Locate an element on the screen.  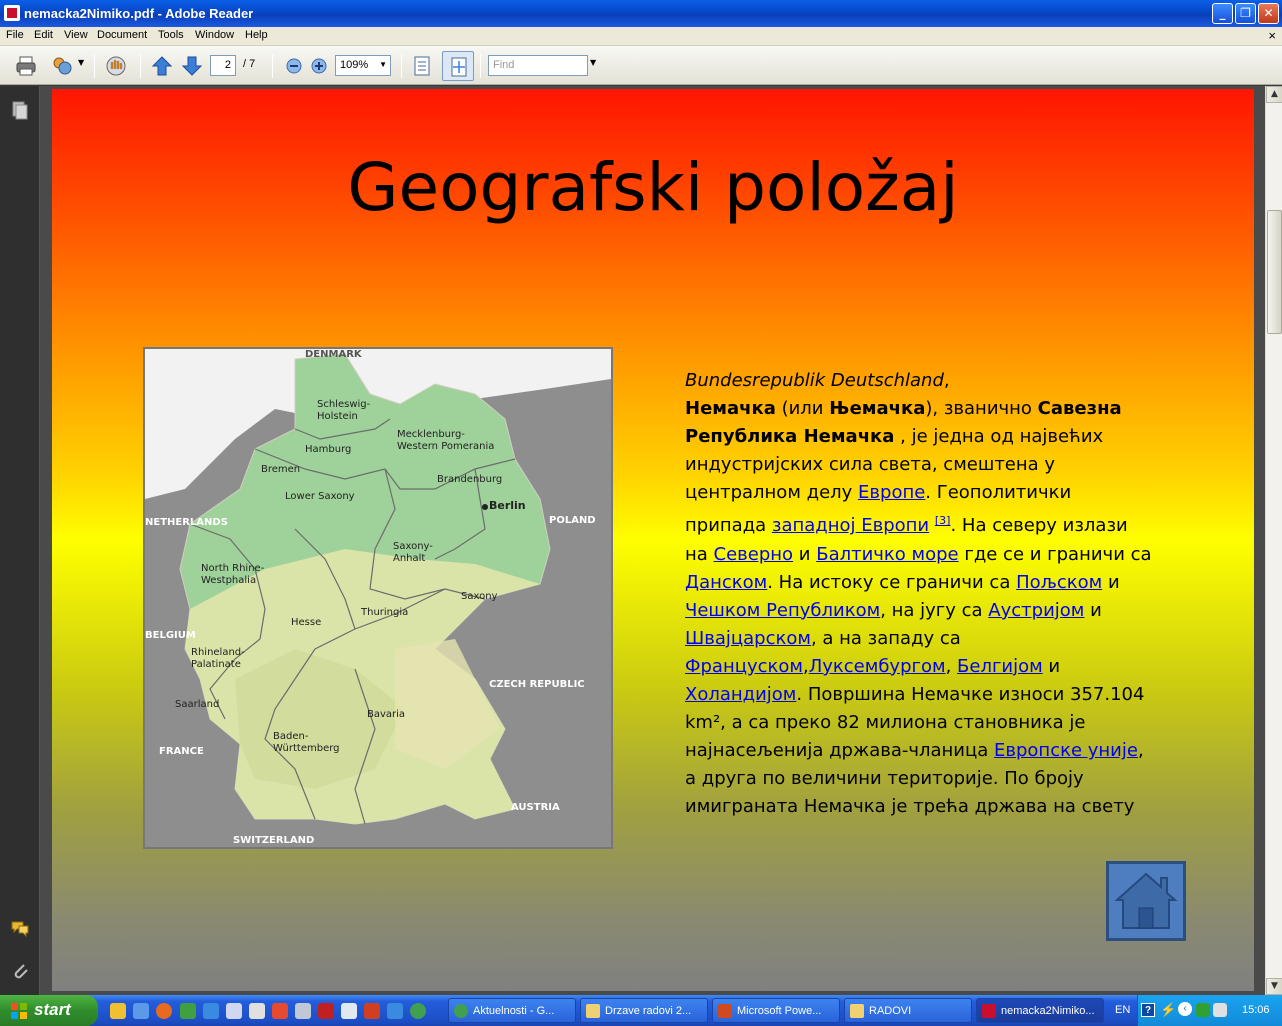
text-fragment: и is located at coordinates (1093, 610).